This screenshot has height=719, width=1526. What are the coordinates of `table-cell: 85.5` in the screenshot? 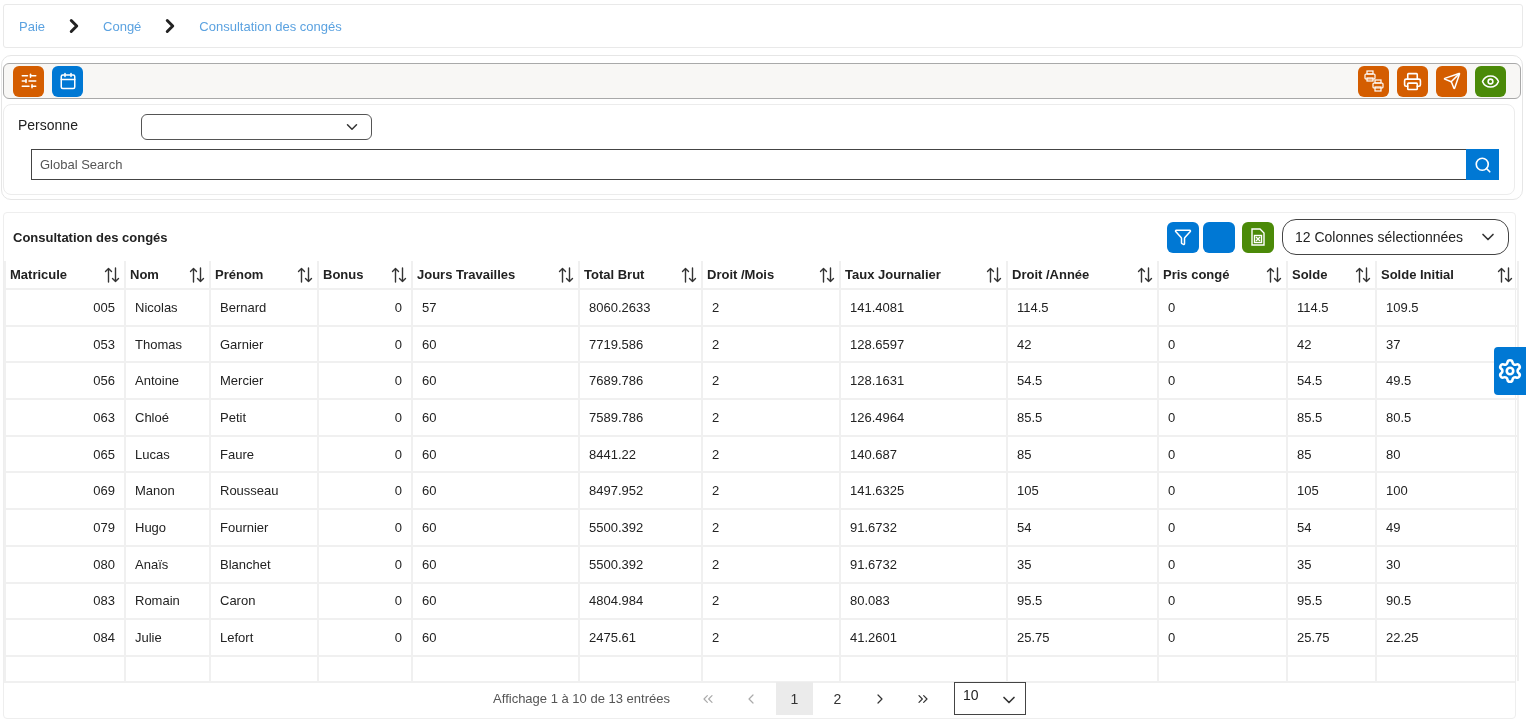 It's located at (1082, 417).